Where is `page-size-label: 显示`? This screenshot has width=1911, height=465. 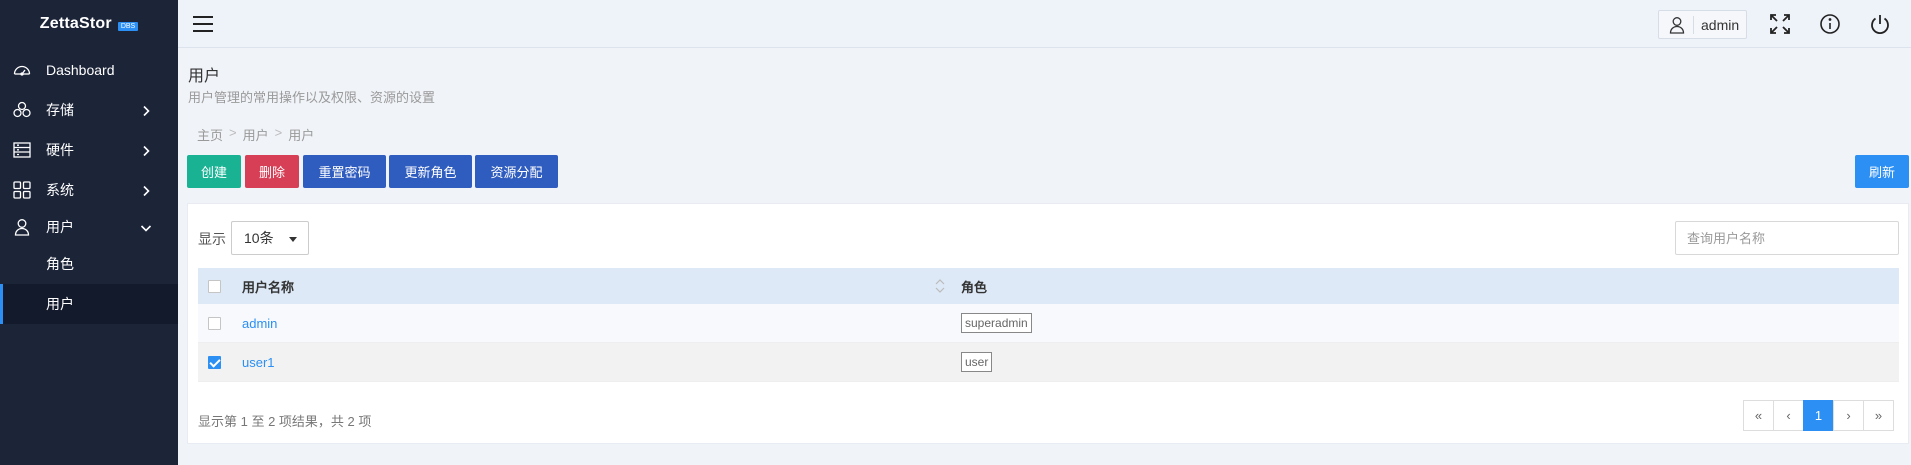
page-size-label: 显示 is located at coordinates (212, 239).